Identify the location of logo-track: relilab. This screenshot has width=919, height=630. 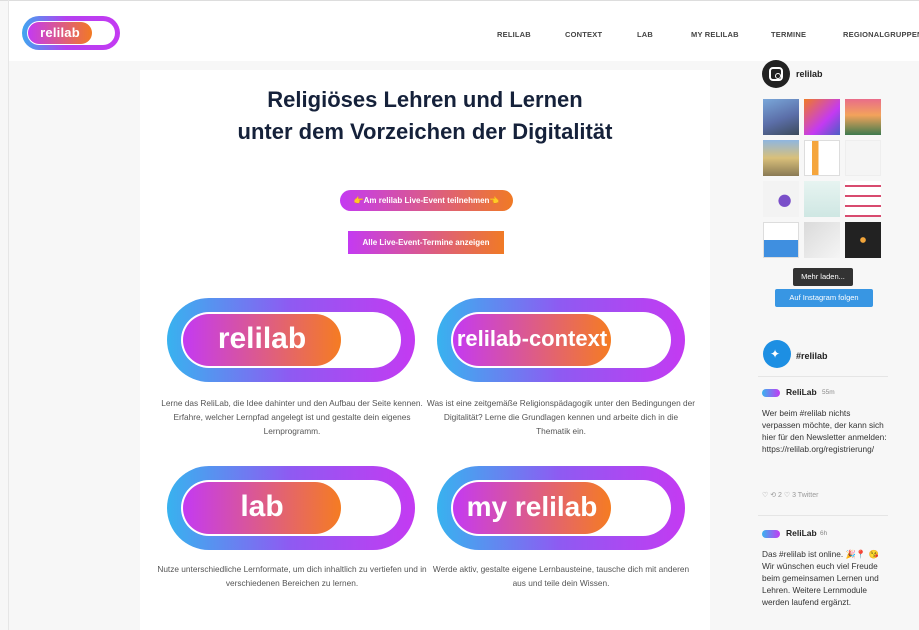
(71, 33).